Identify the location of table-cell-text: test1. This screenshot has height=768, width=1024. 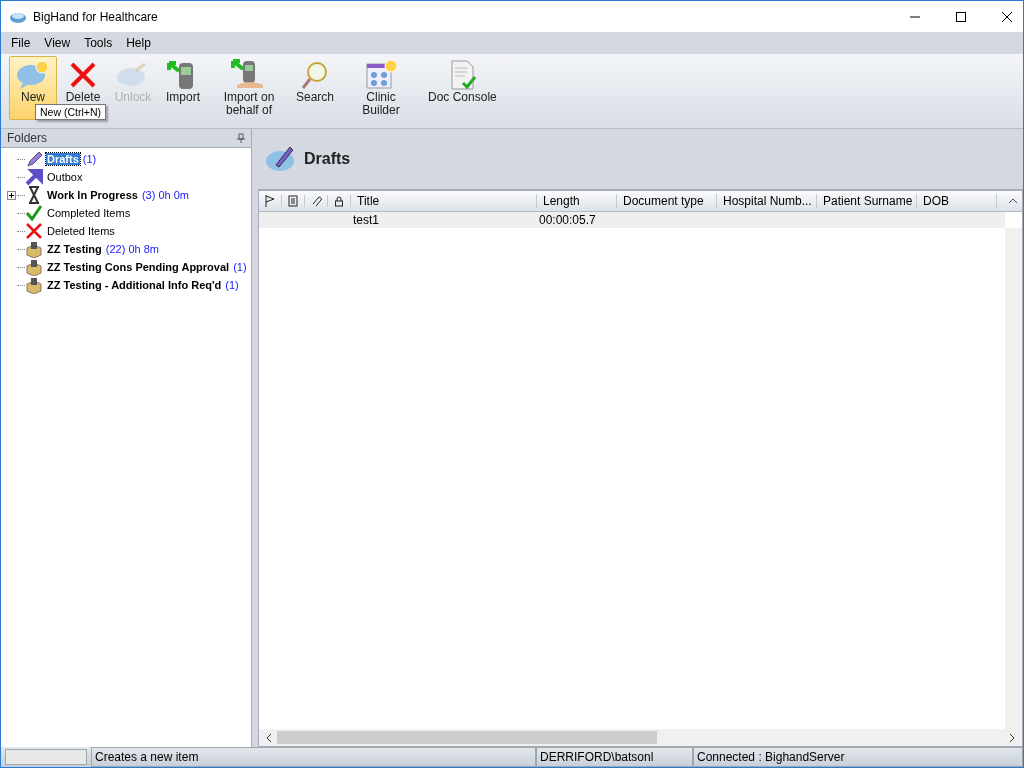
(366, 220).